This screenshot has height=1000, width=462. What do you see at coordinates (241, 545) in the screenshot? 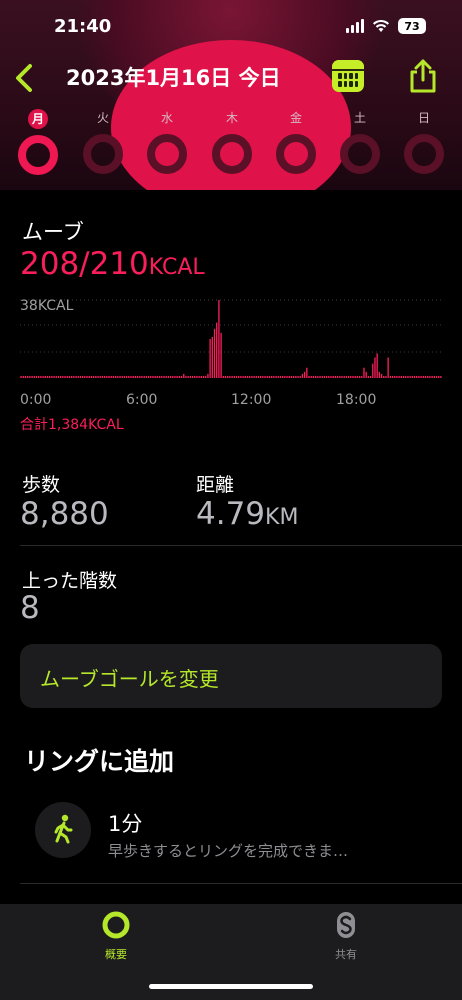
I see `divider` at bounding box center [241, 545].